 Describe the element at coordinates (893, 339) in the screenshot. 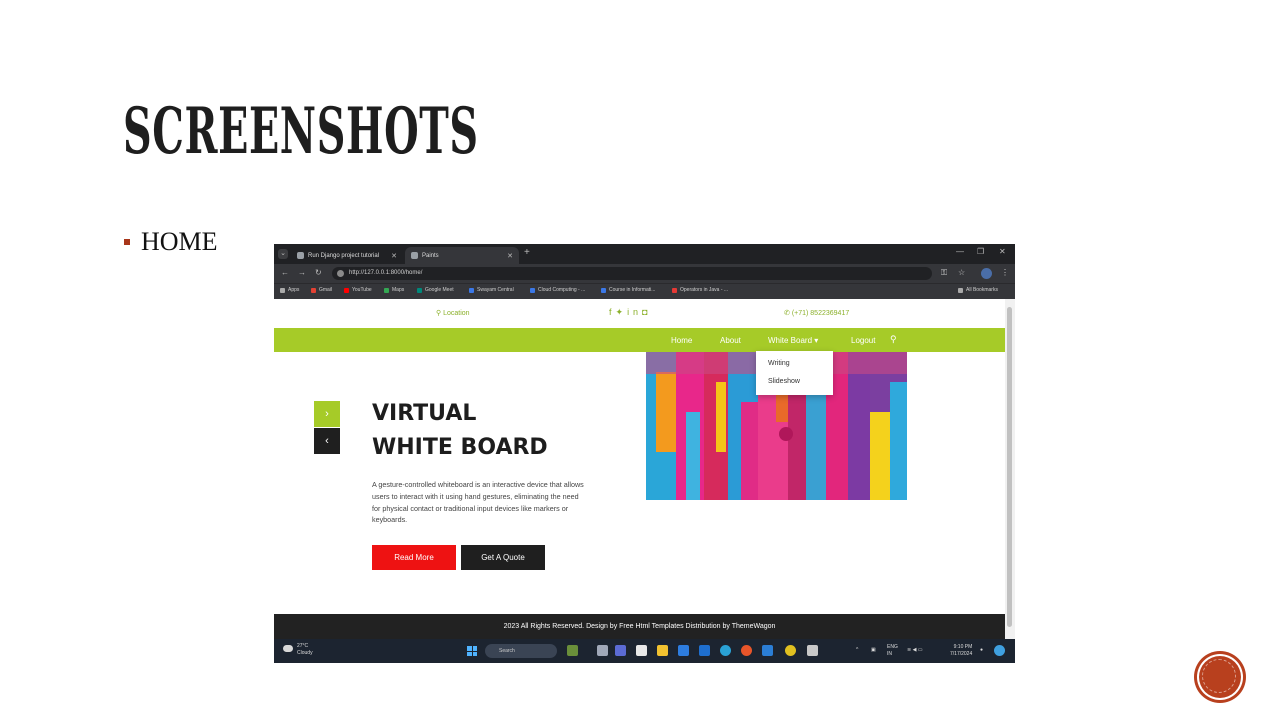

I see `search-icon: ⚲` at that location.